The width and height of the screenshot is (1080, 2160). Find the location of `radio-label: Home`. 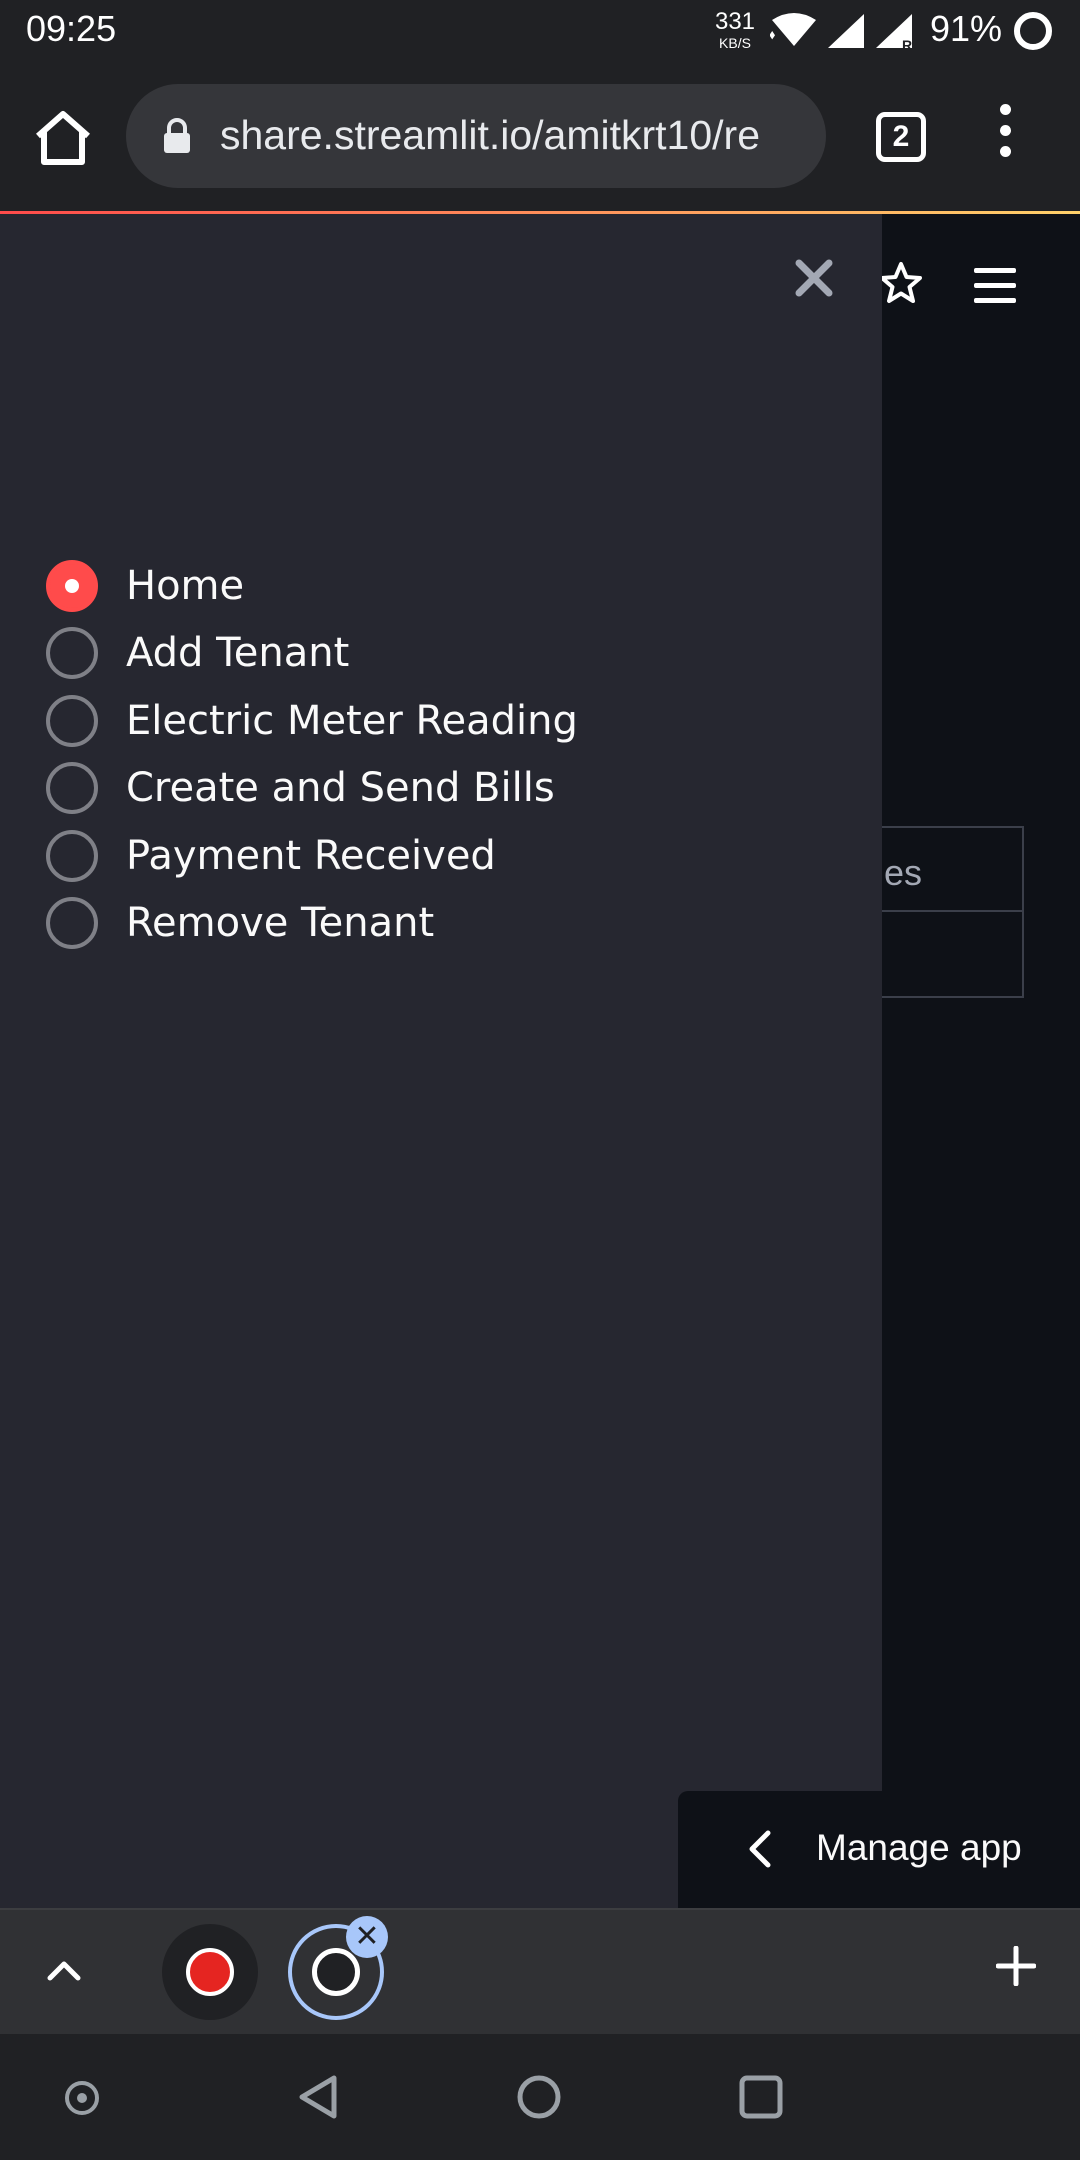

radio-label: Home is located at coordinates (185, 585).